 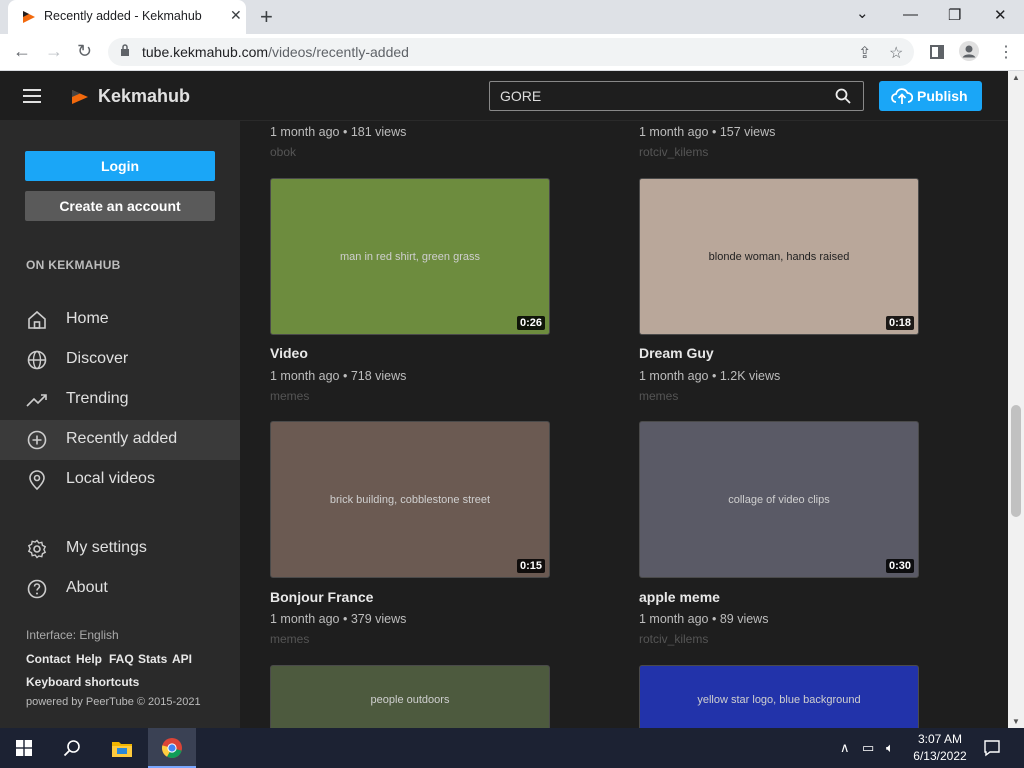 What do you see at coordinates (992, 748) in the screenshot?
I see `notification-center-icon` at bounding box center [992, 748].